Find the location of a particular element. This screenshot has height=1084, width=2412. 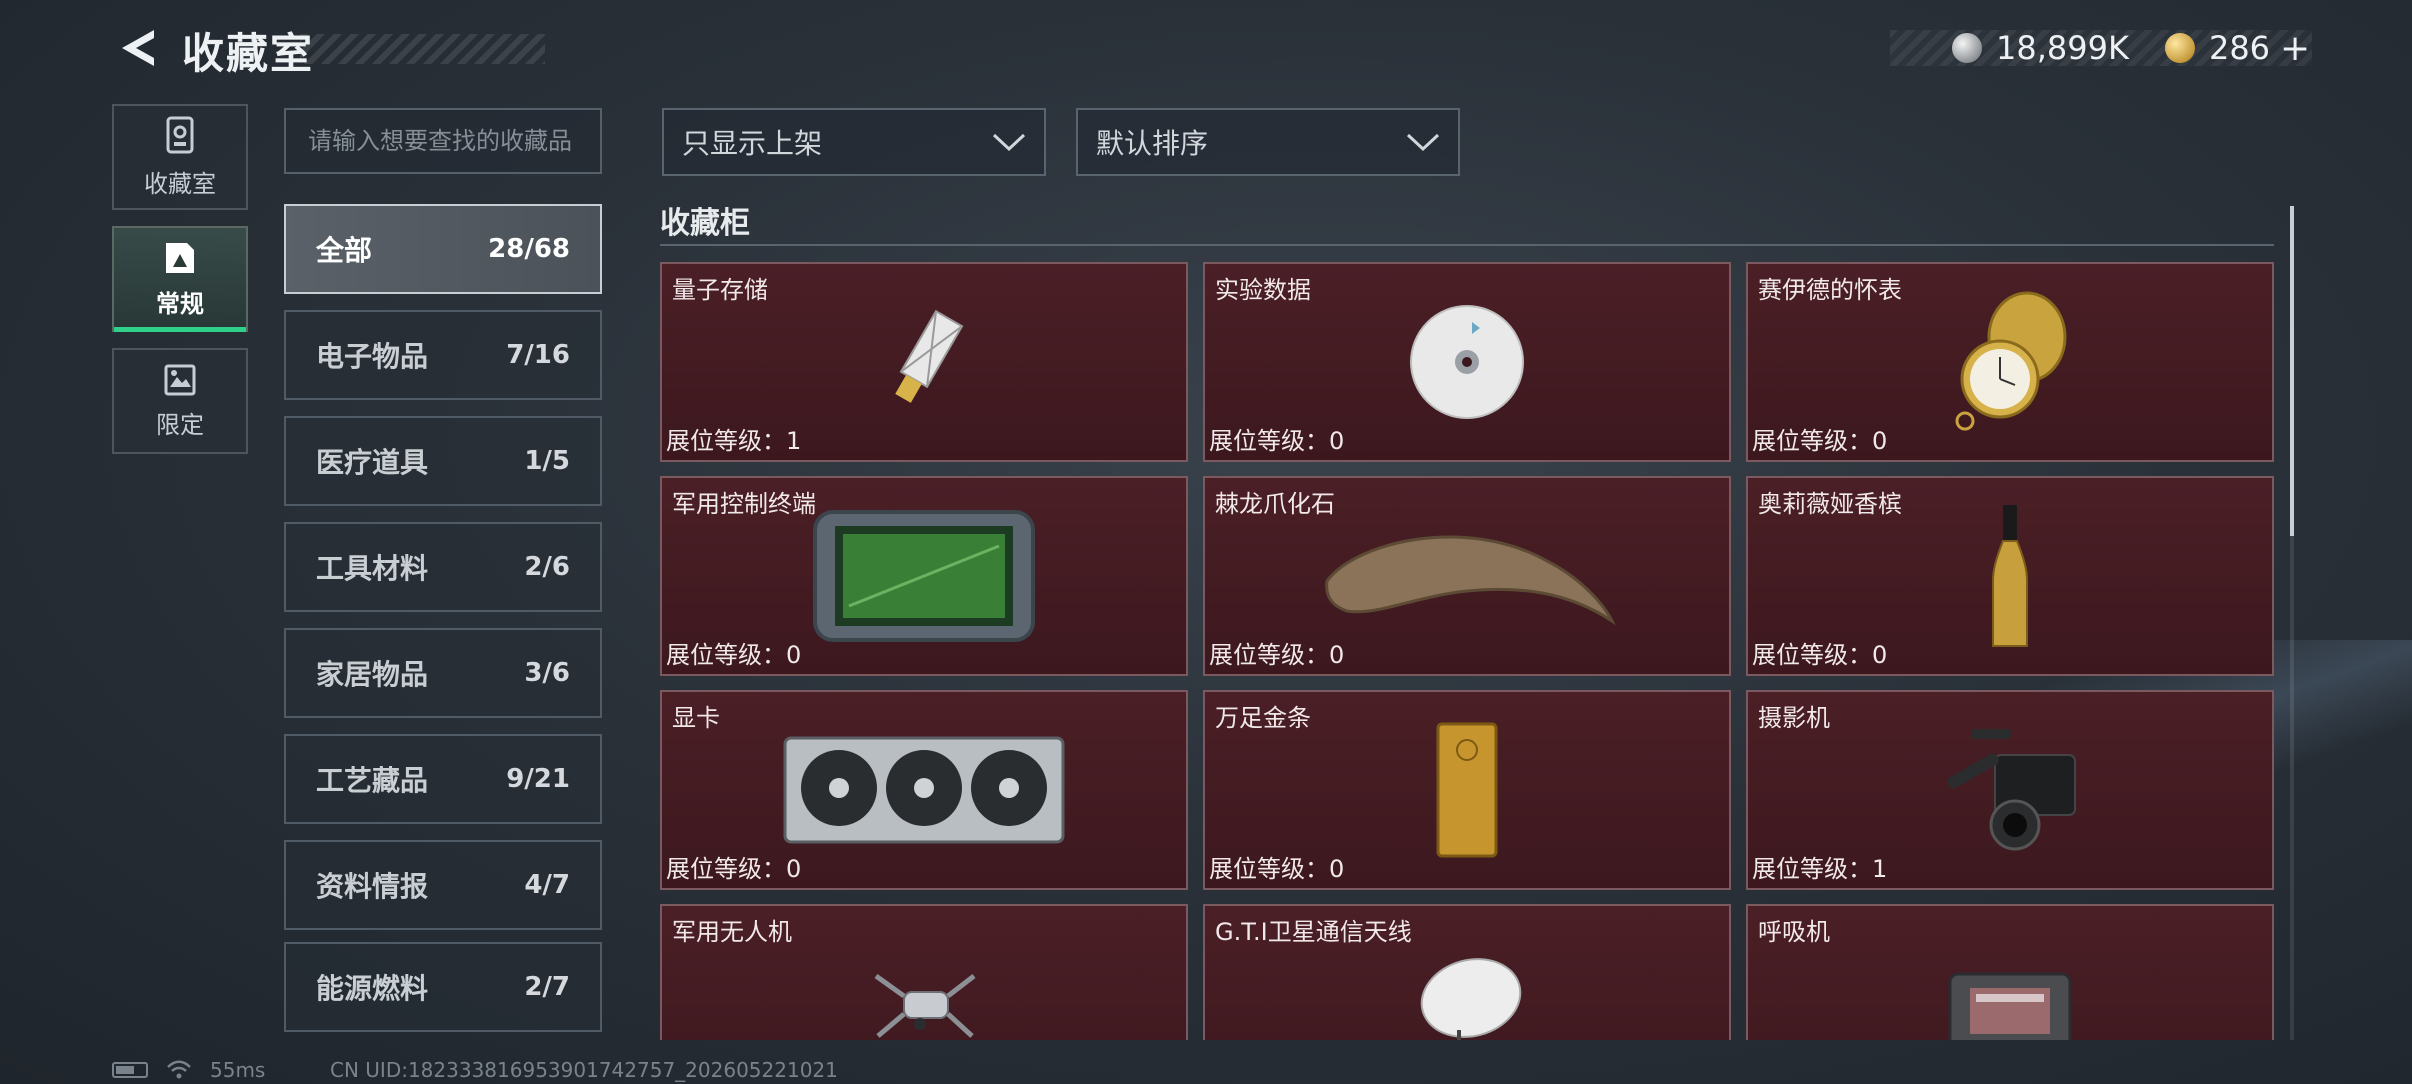

collection-card: 赛伊德的怀表 展位等级：0 is located at coordinates (2010, 362).